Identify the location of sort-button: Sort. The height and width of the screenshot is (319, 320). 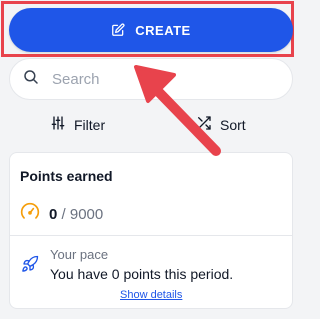
(221, 124).